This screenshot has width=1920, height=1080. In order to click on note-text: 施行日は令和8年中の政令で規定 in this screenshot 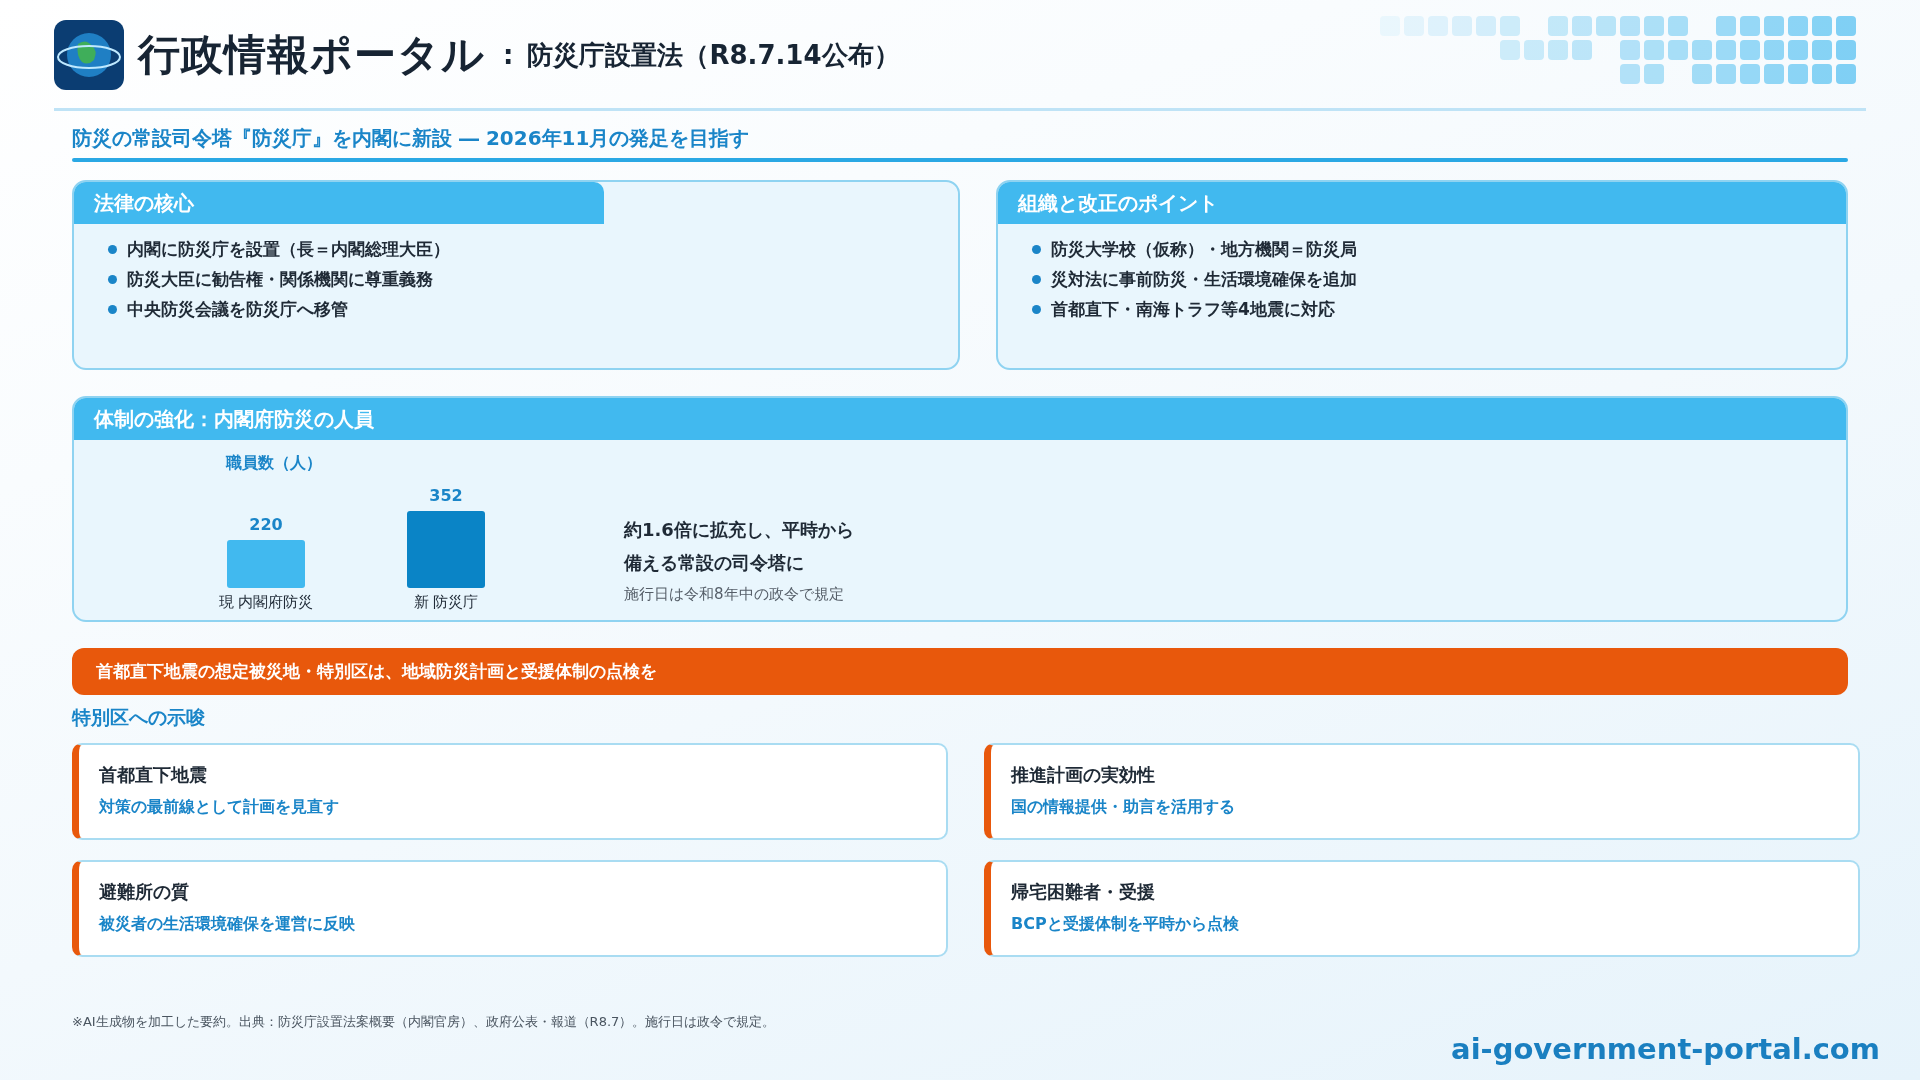, I will do `click(734, 594)`.